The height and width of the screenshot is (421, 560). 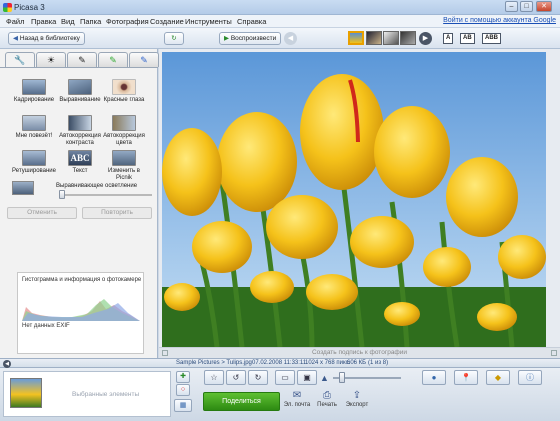 What do you see at coordinates (26, 393) in the screenshot?
I see `tray-thumb-tulips` at bounding box center [26, 393].